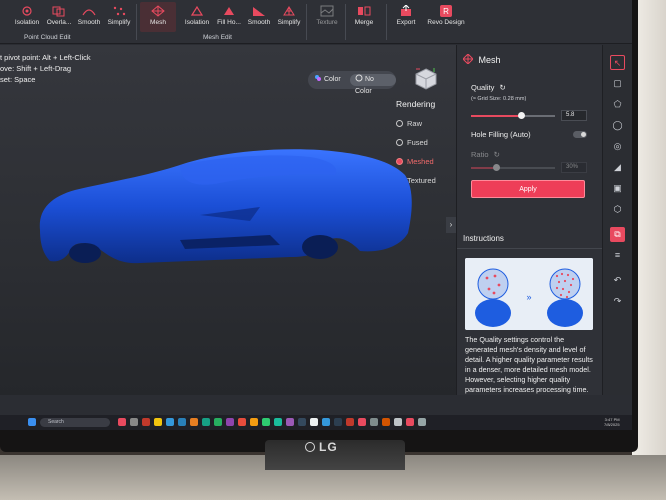 This screenshot has height=500, width=666. What do you see at coordinates (617, 146) in the screenshot?
I see `circle-select-icon: ◎` at bounding box center [617, 146].